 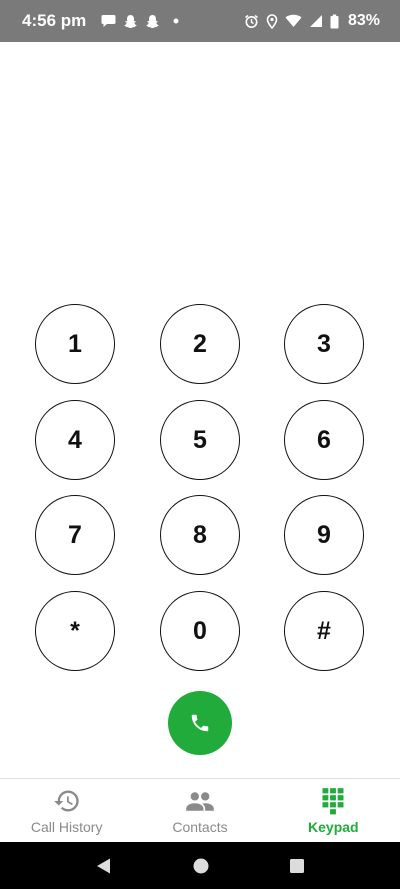 I want to click on key-0: 0, so click(x=200, y=631).